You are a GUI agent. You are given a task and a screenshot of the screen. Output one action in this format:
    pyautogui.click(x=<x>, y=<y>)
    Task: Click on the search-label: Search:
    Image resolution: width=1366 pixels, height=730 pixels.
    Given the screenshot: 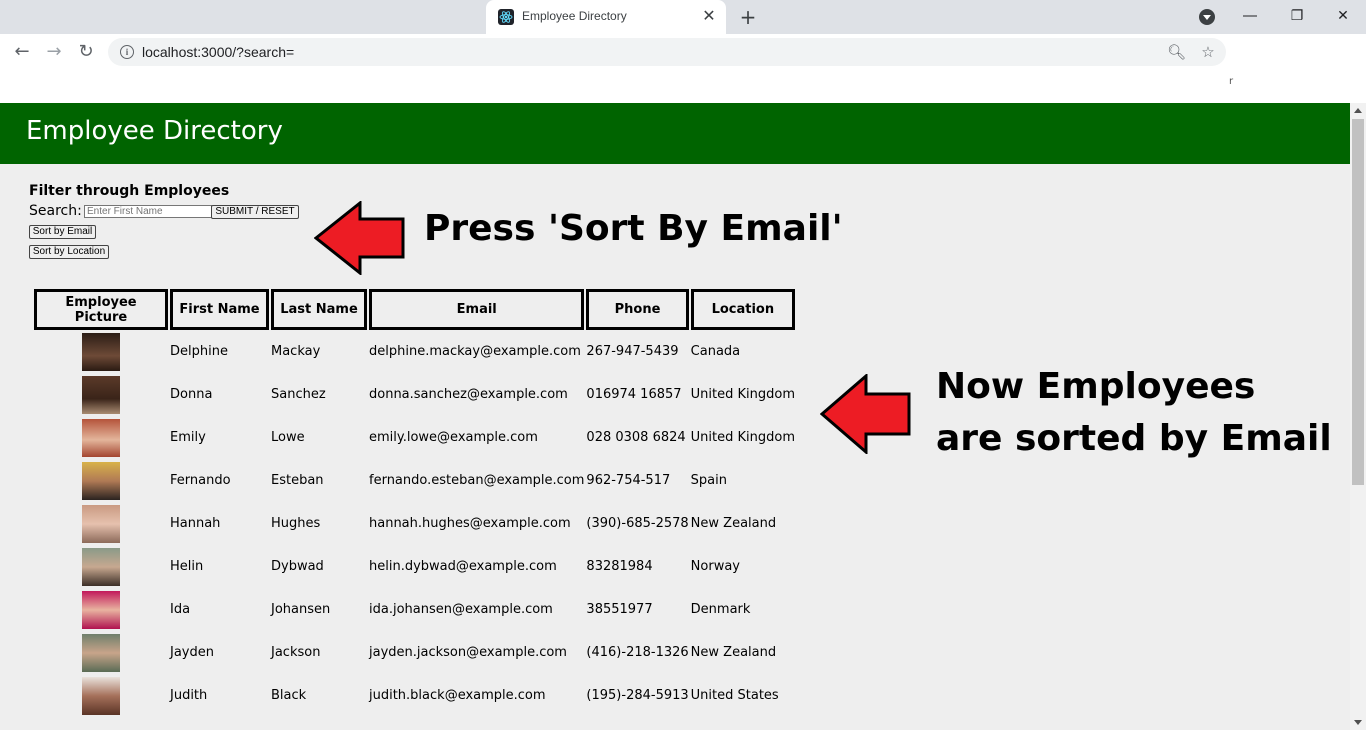 What is the action you would take?
    pyautogui.click(x=55, y=211)
    